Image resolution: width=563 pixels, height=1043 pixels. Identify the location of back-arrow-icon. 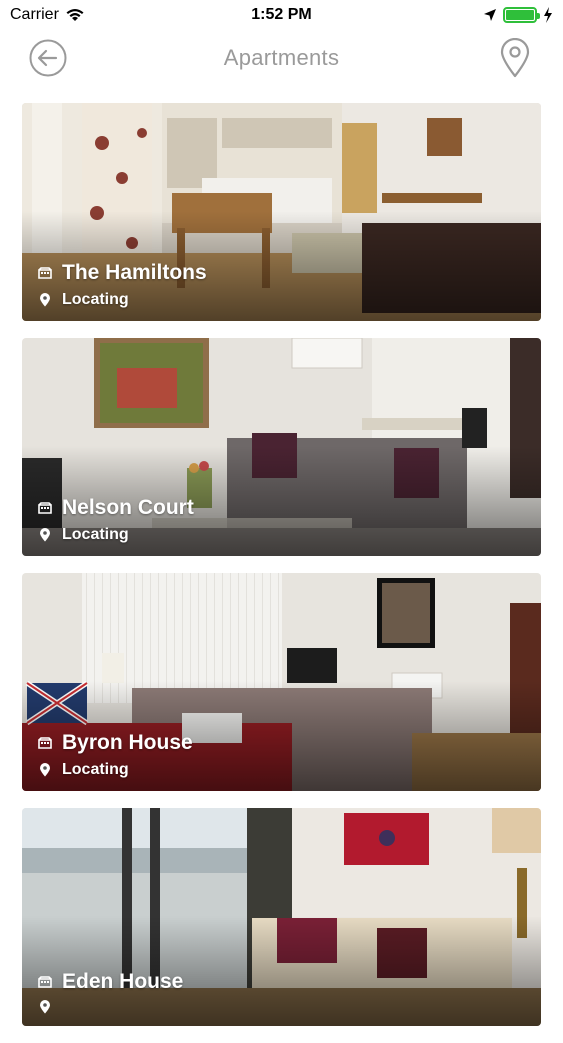
(48, 58).